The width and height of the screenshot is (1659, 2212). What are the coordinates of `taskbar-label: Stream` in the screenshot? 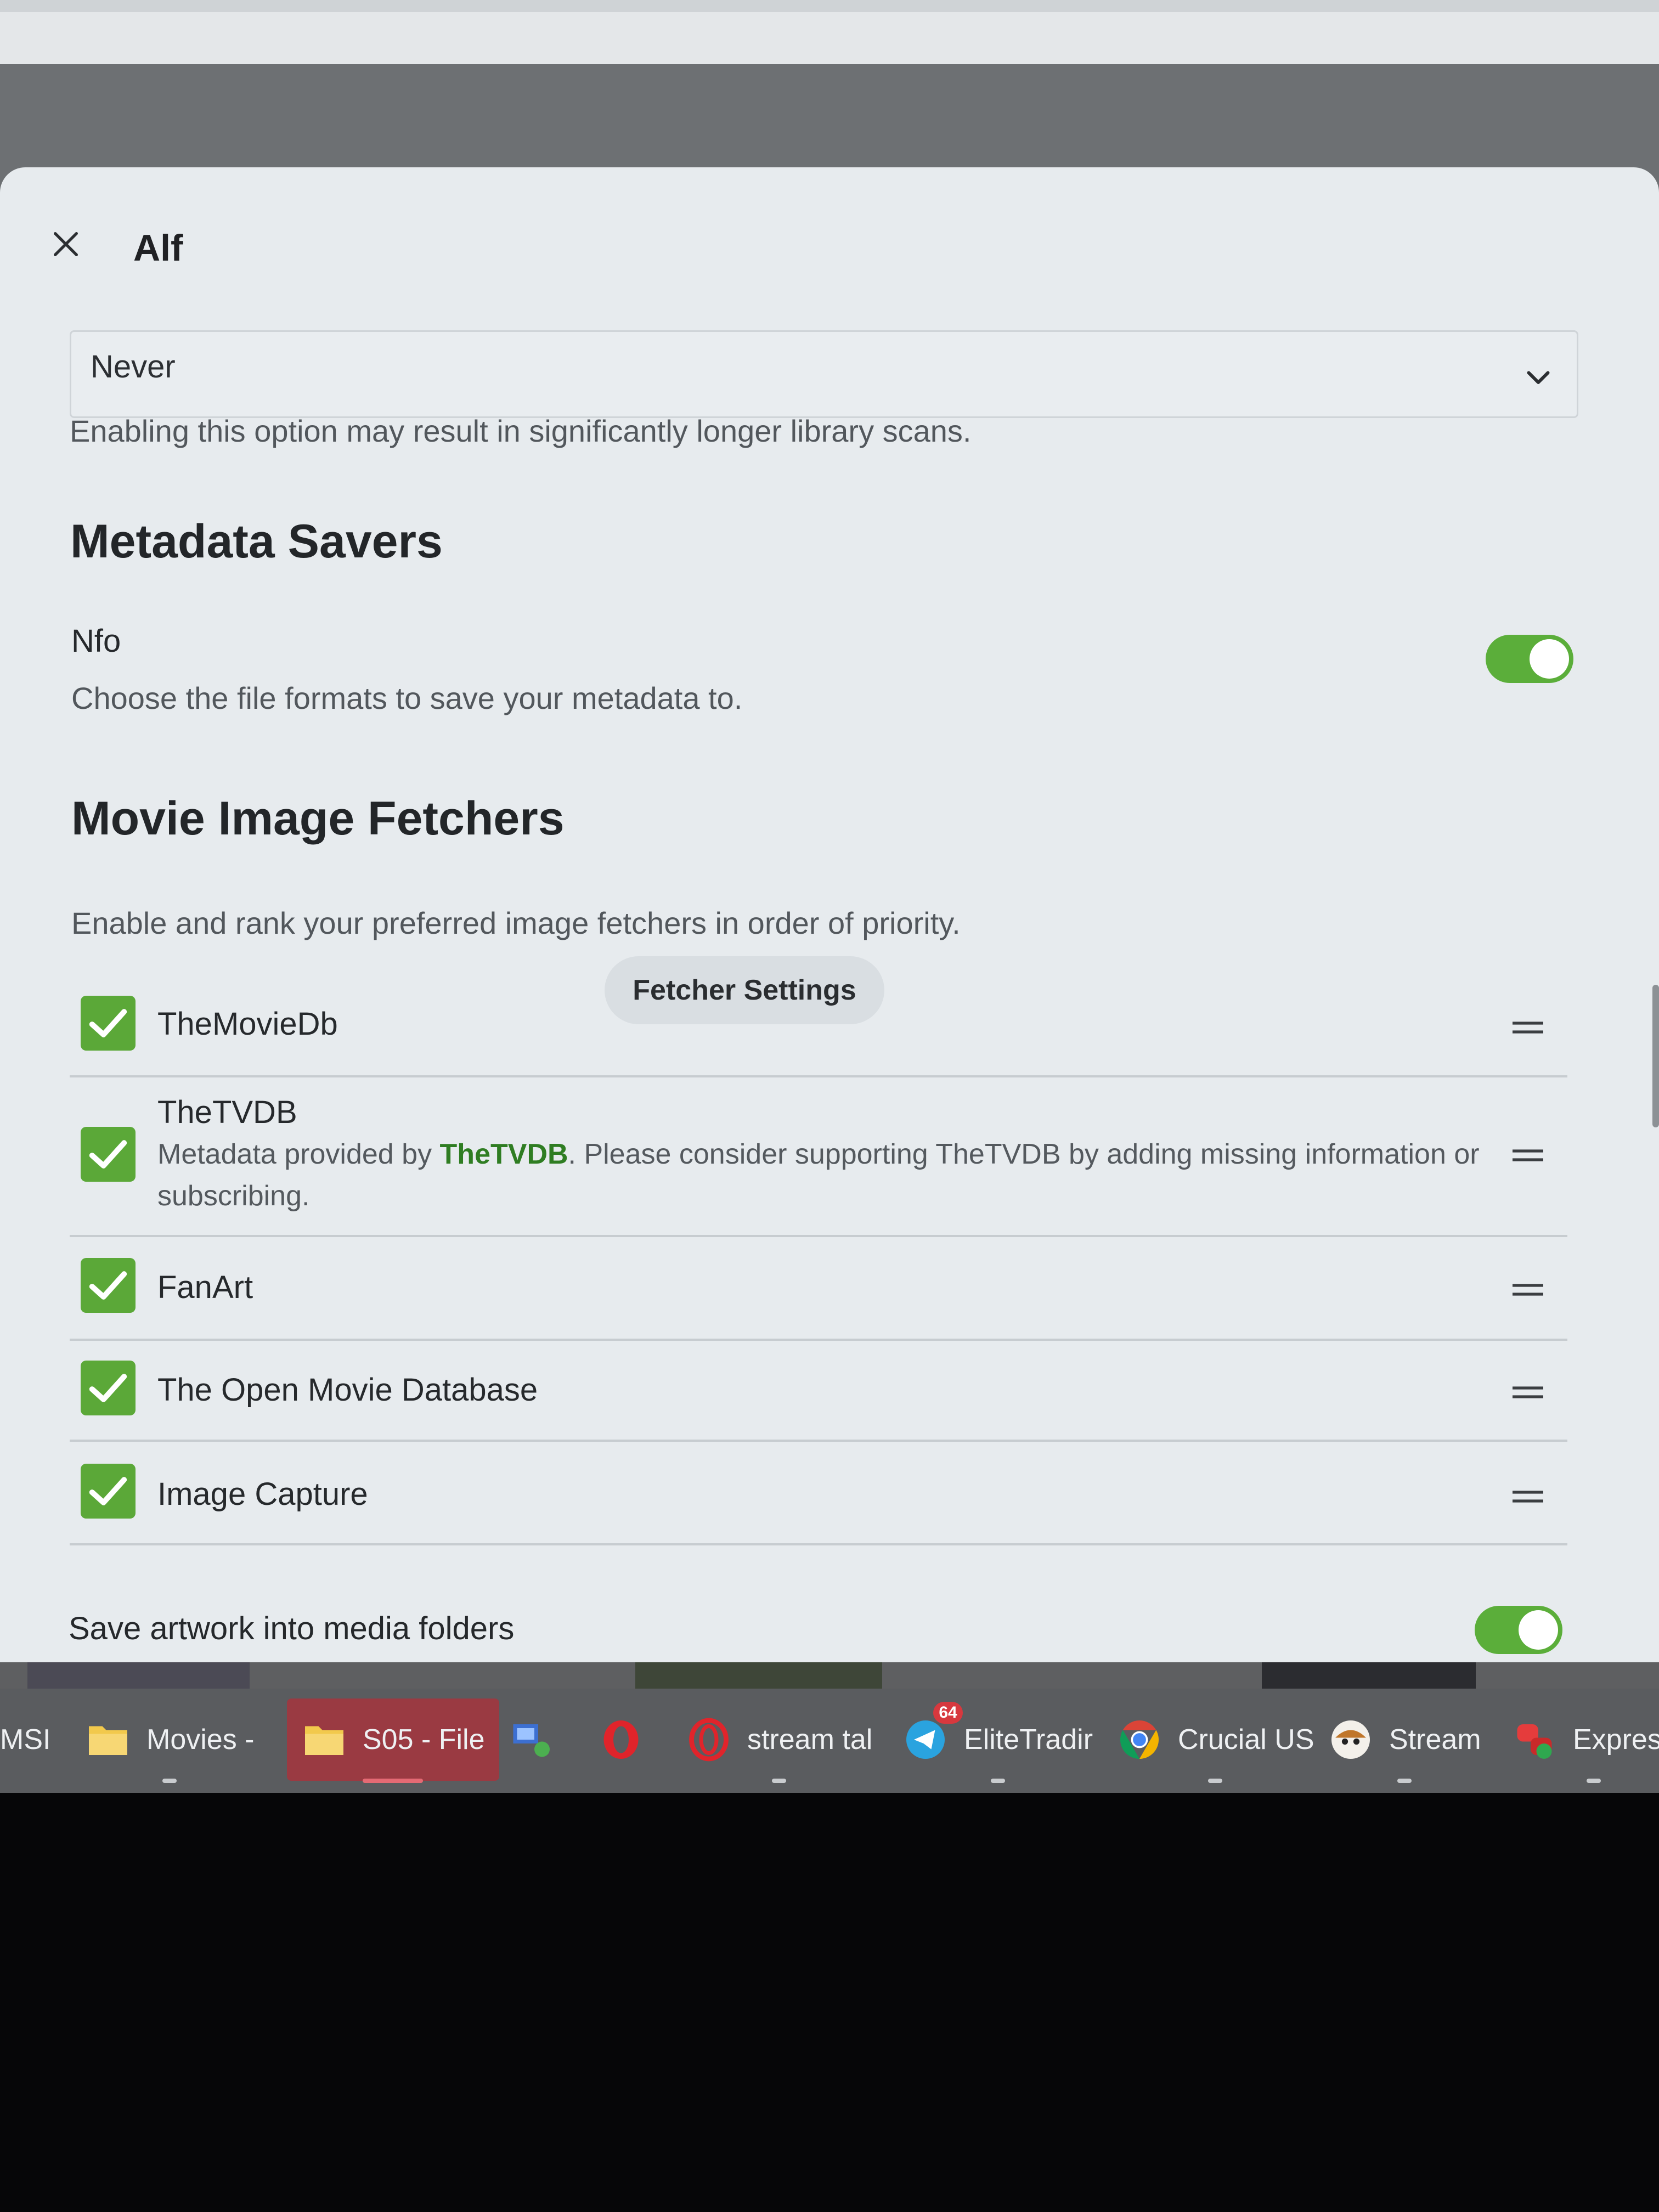 It's located at (1435, 1740).